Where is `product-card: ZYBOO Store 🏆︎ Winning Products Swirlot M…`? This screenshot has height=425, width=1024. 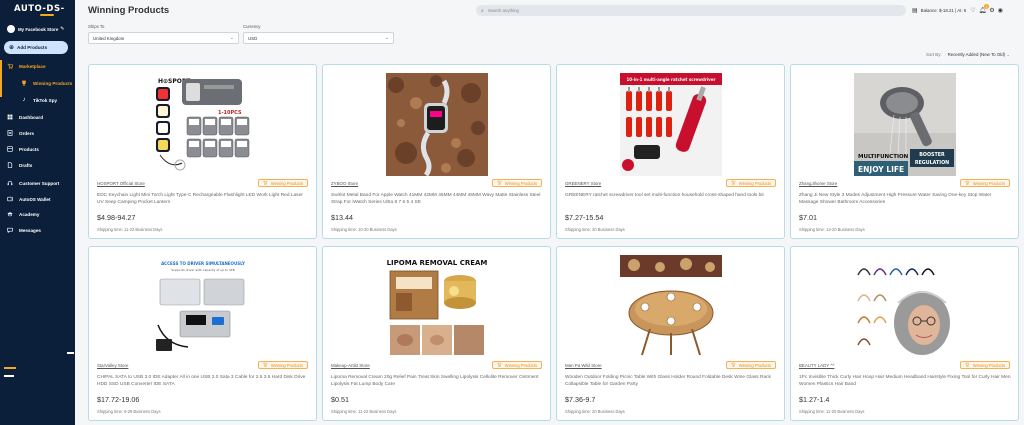
product-card: ZYBOO Store 🏆︎ Winning Products Swirlot M… is located at coordinates (436, 151).